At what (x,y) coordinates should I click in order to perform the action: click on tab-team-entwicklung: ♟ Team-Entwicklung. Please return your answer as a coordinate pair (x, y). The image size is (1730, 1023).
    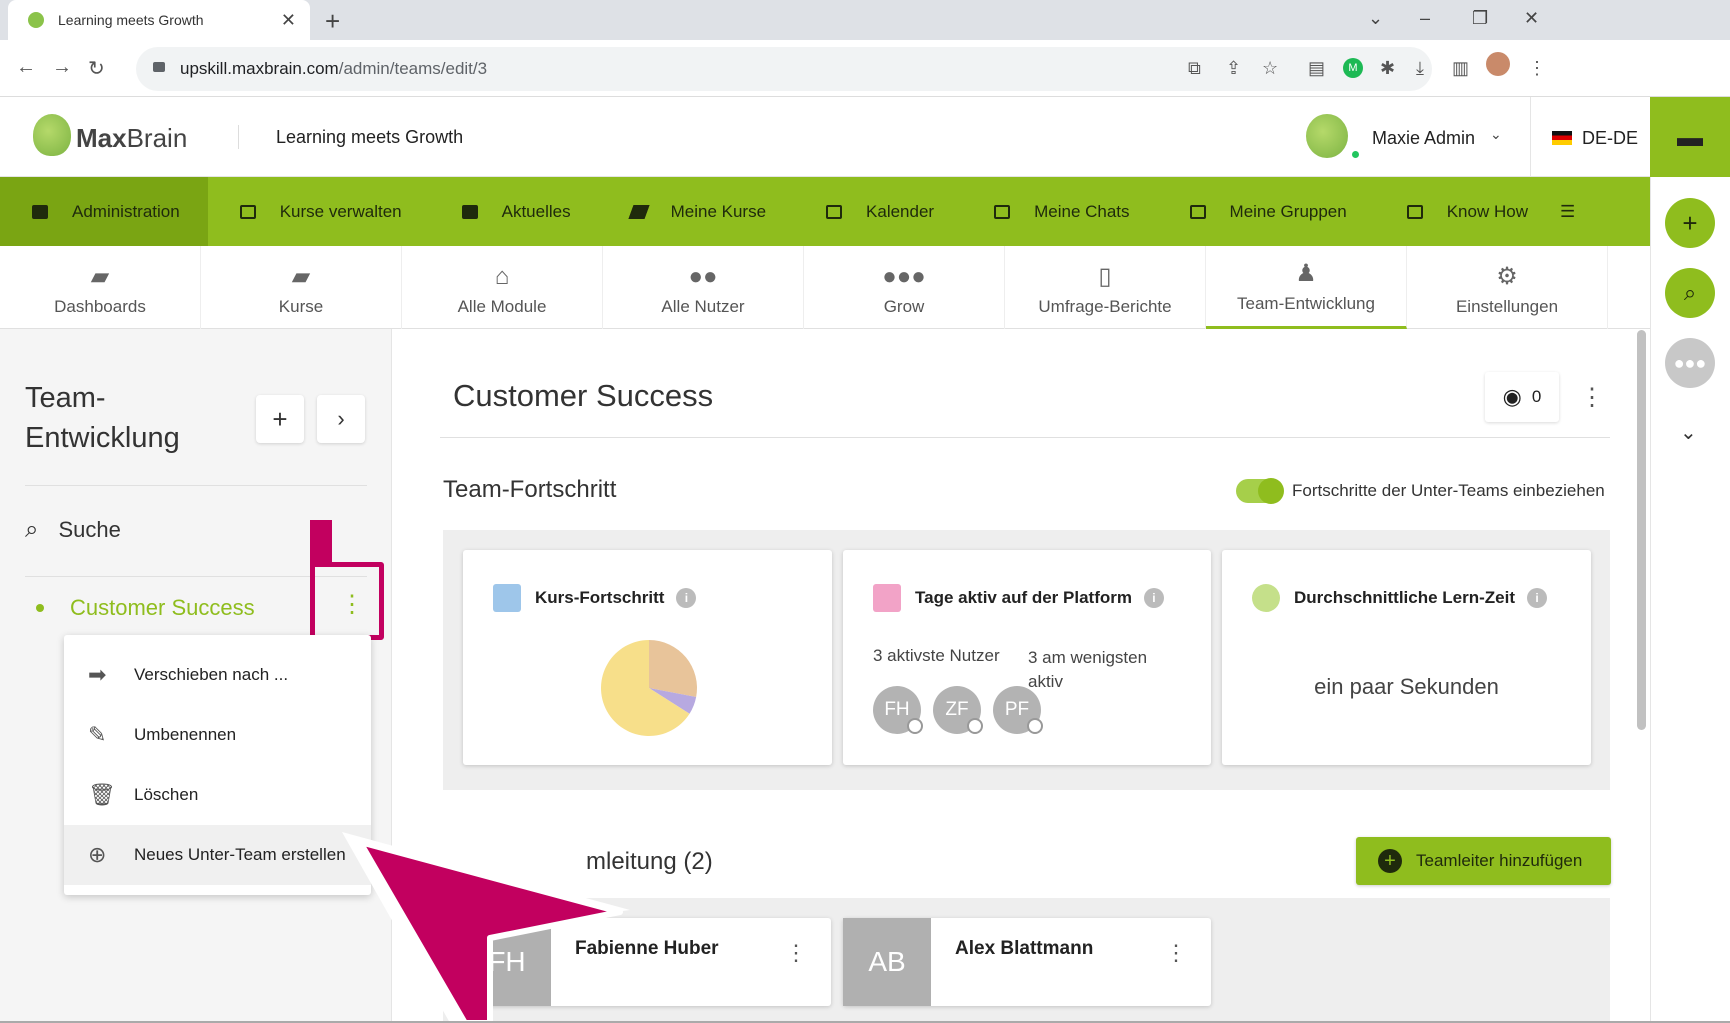
    Looking at the image, I should click on (1306, 287).